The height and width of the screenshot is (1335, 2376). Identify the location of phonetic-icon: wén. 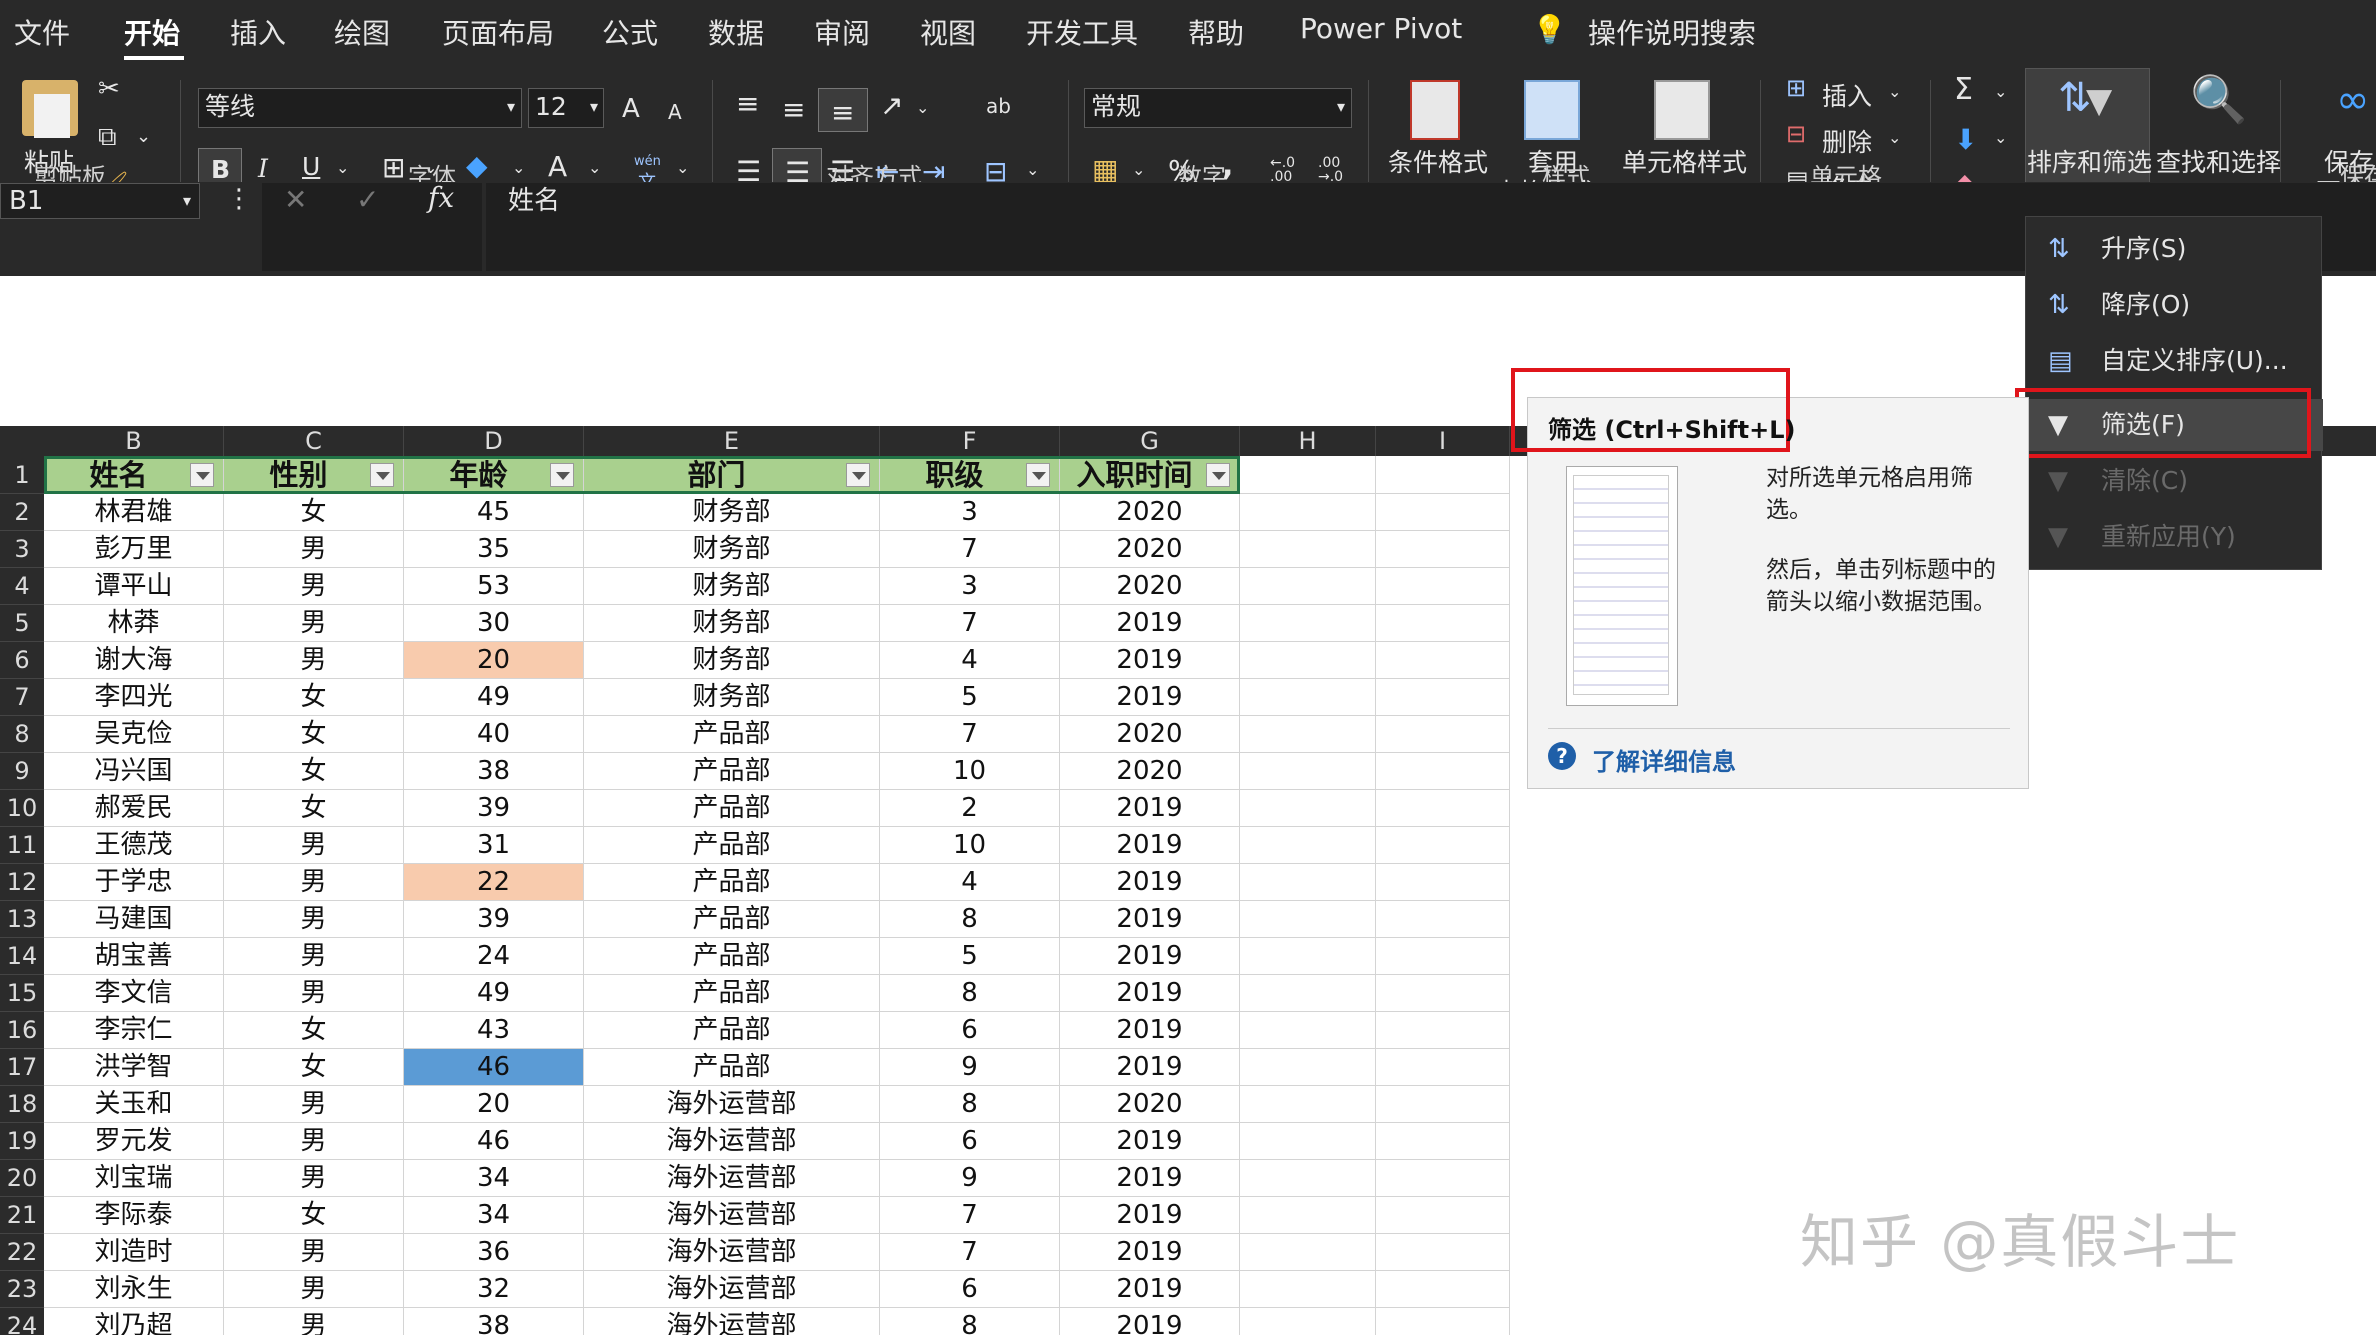
(647, 161).